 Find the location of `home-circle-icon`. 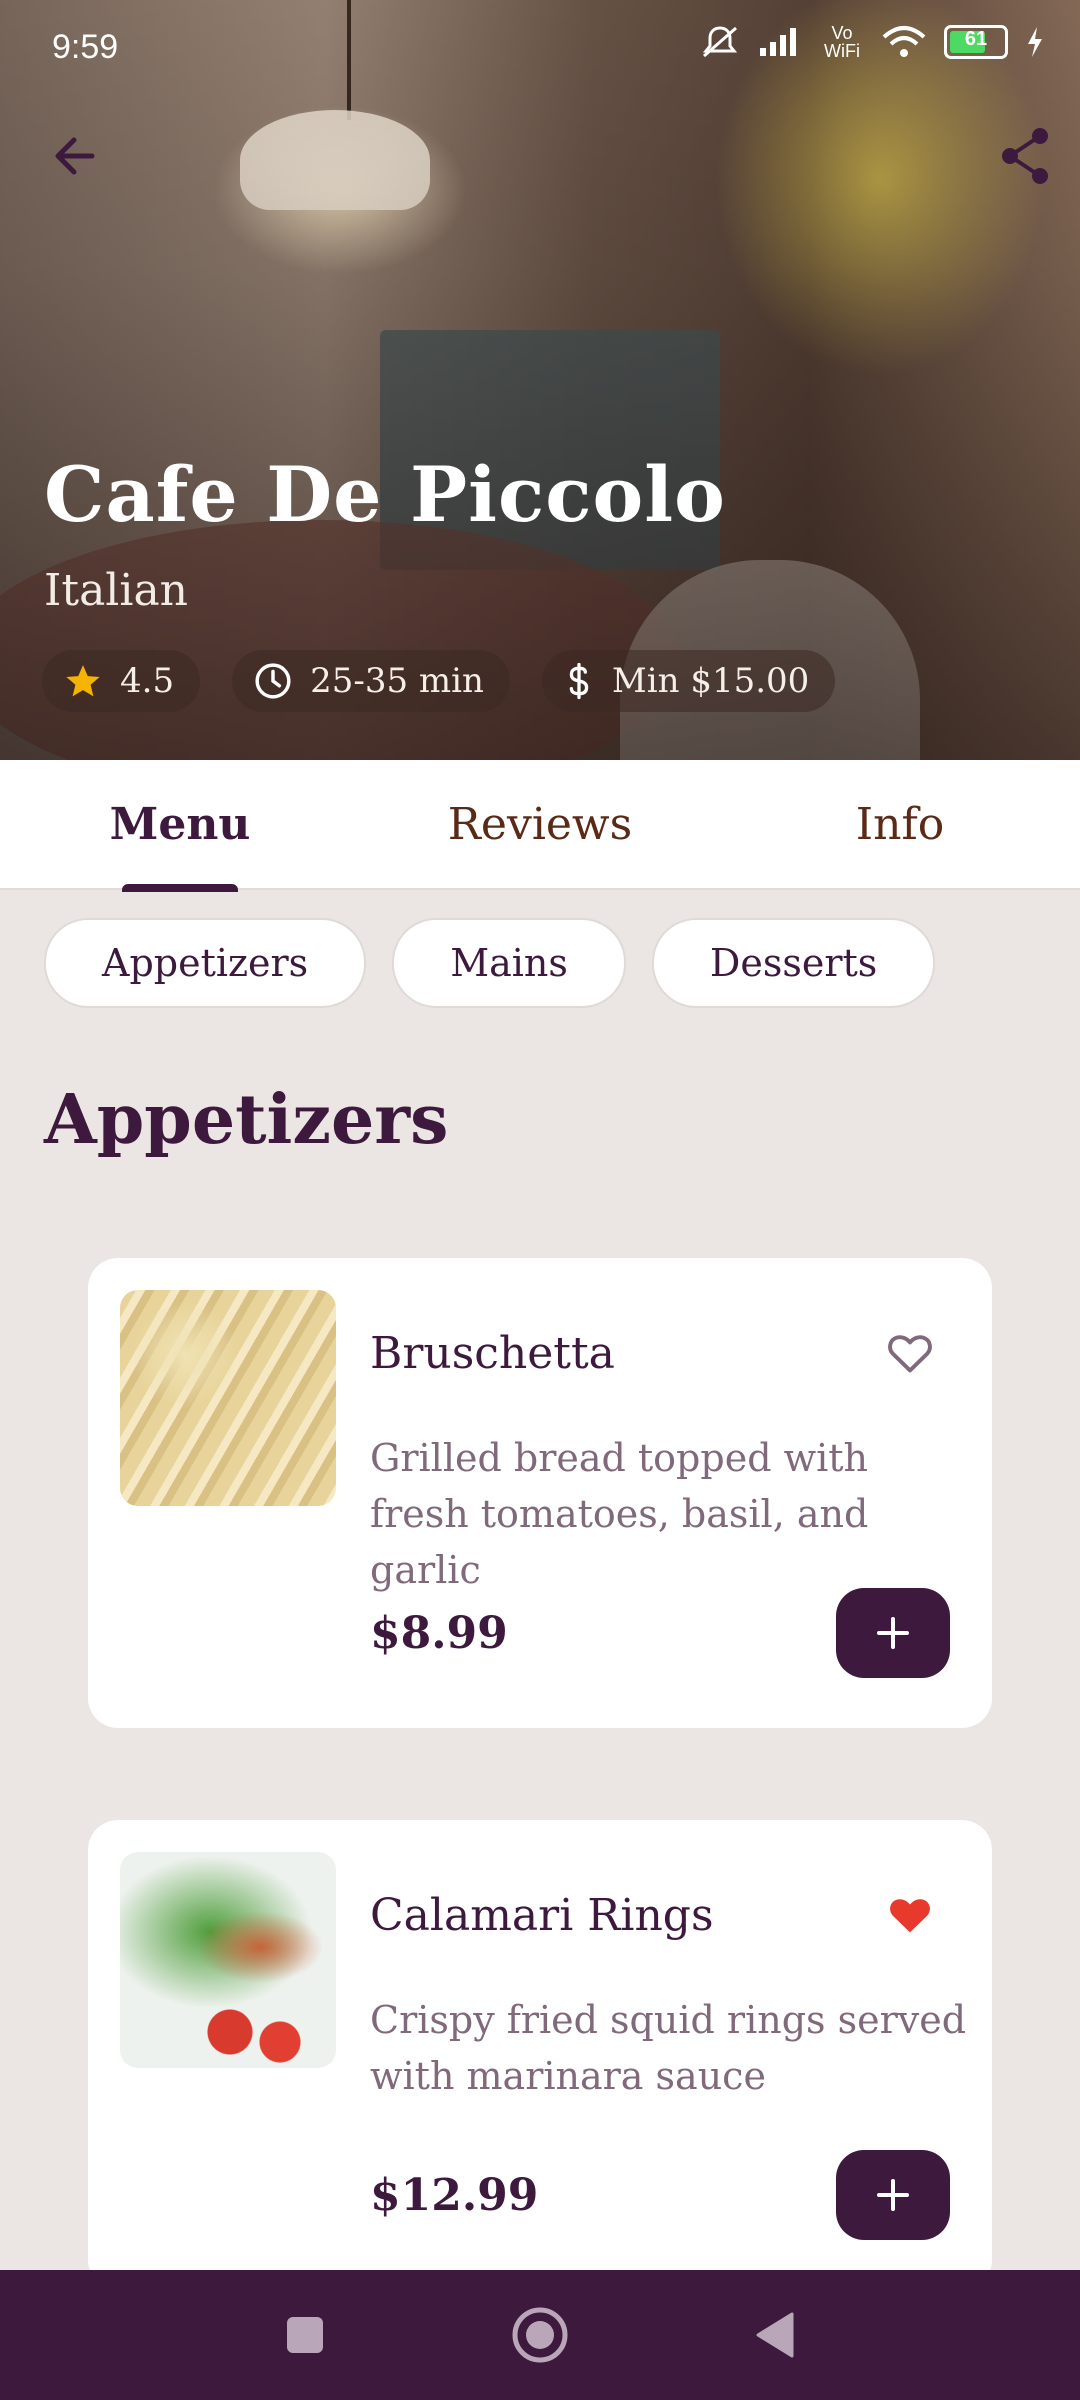

home-circle-icon is located at coordinates (540, 2335).